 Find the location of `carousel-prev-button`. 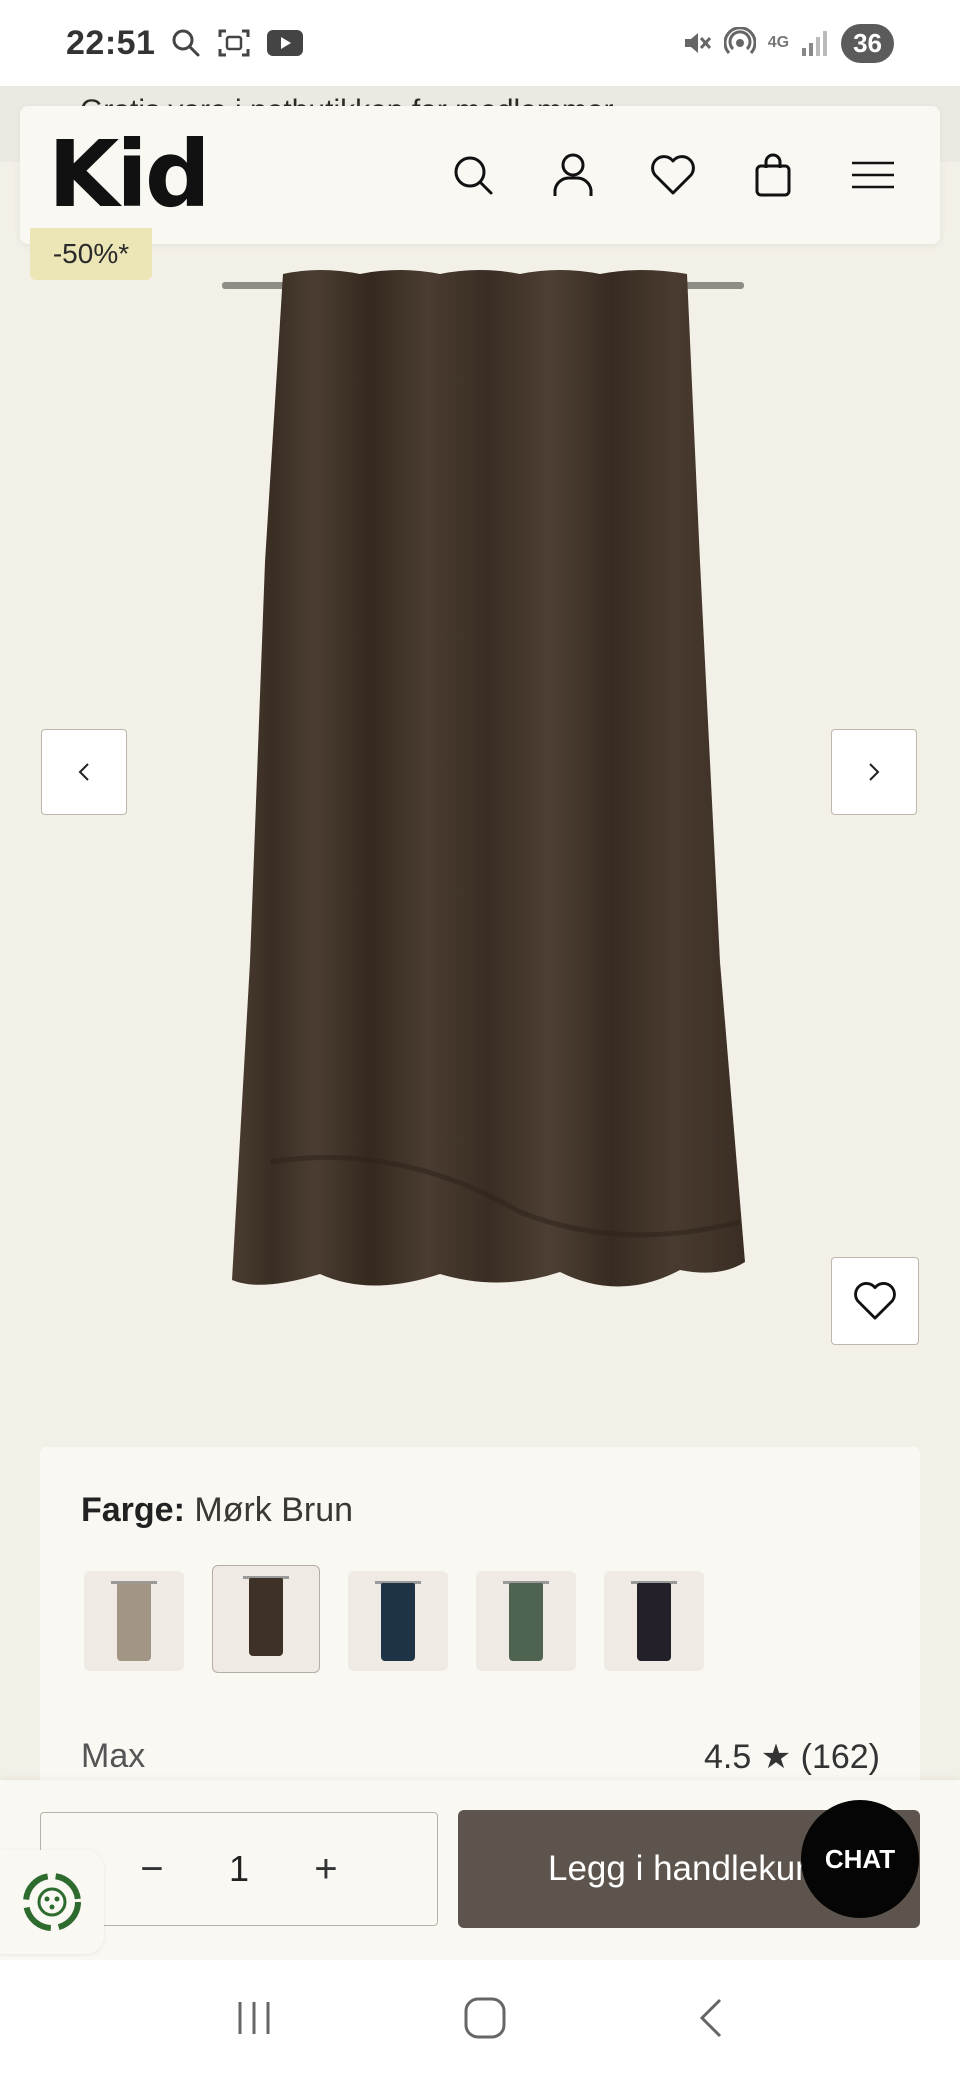

carousel-prev-button is located at coordinates (84, 772).